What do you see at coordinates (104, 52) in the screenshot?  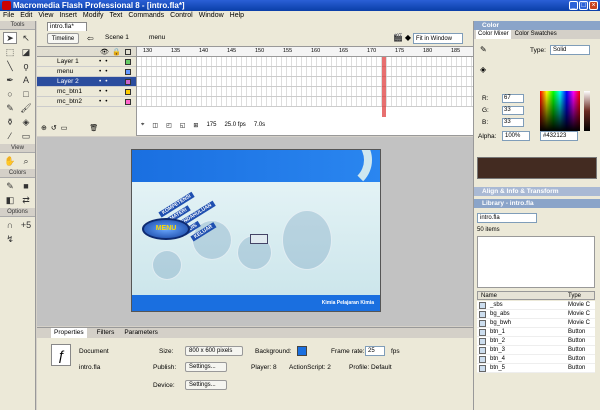 I see `eye-icon: 👁` at bounding box center [104, 52].